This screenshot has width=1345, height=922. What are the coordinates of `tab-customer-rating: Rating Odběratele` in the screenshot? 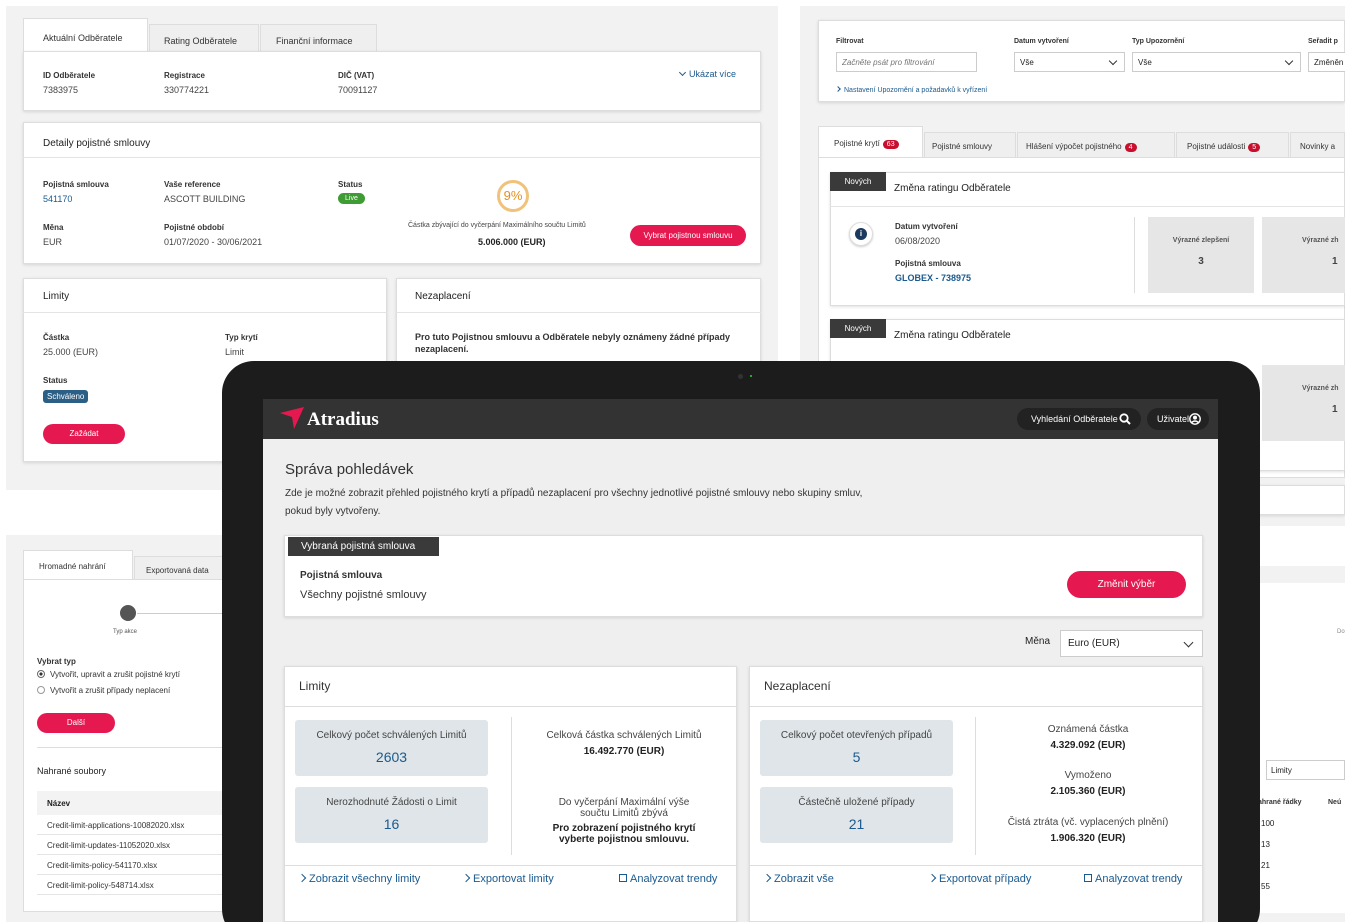 It's located at (204, 38).